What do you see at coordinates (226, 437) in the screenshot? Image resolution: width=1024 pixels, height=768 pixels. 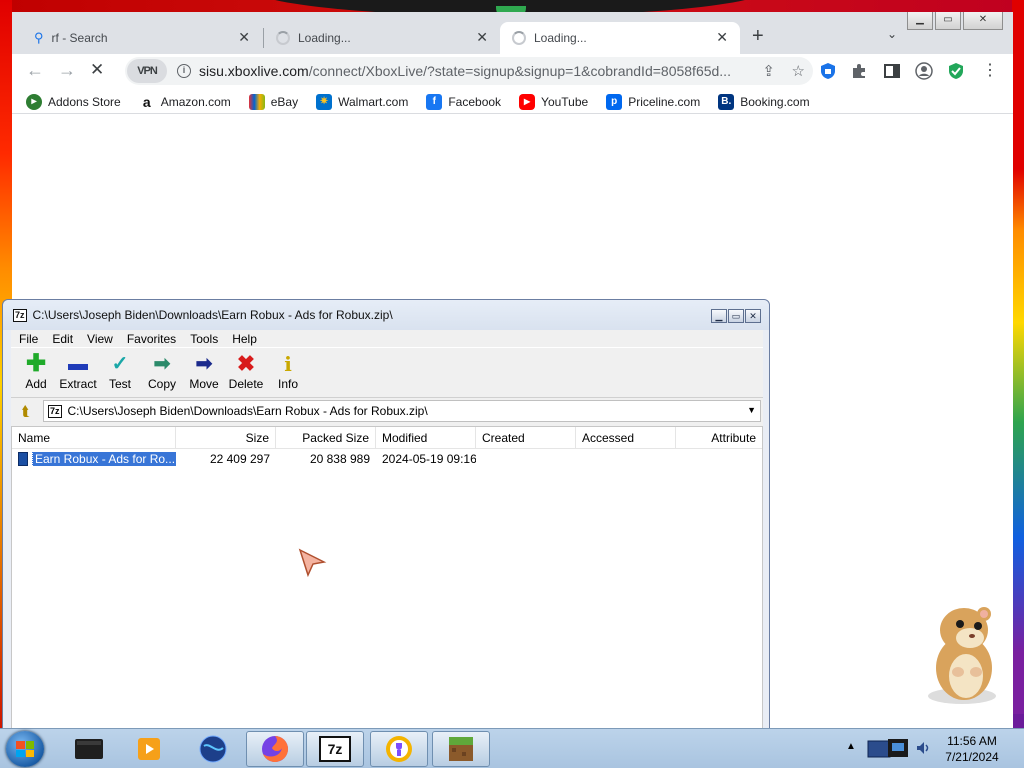 I see `column-size: Size` at bounding box center [226, 437].